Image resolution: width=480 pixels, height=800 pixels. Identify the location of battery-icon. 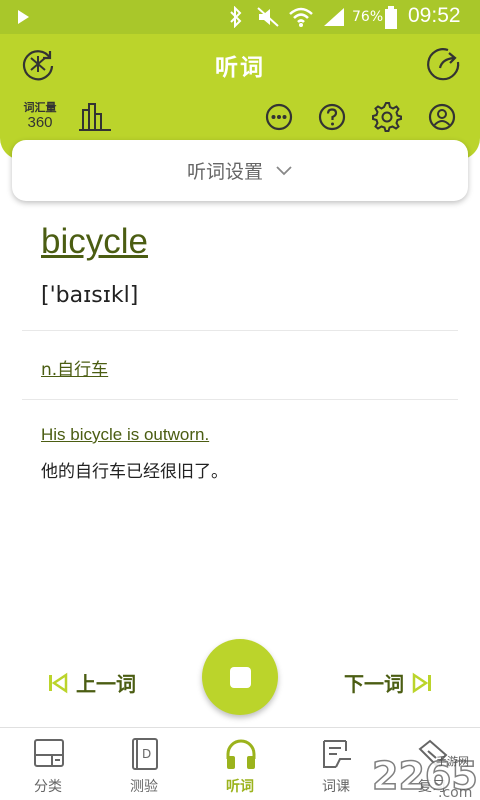
(391, 17).